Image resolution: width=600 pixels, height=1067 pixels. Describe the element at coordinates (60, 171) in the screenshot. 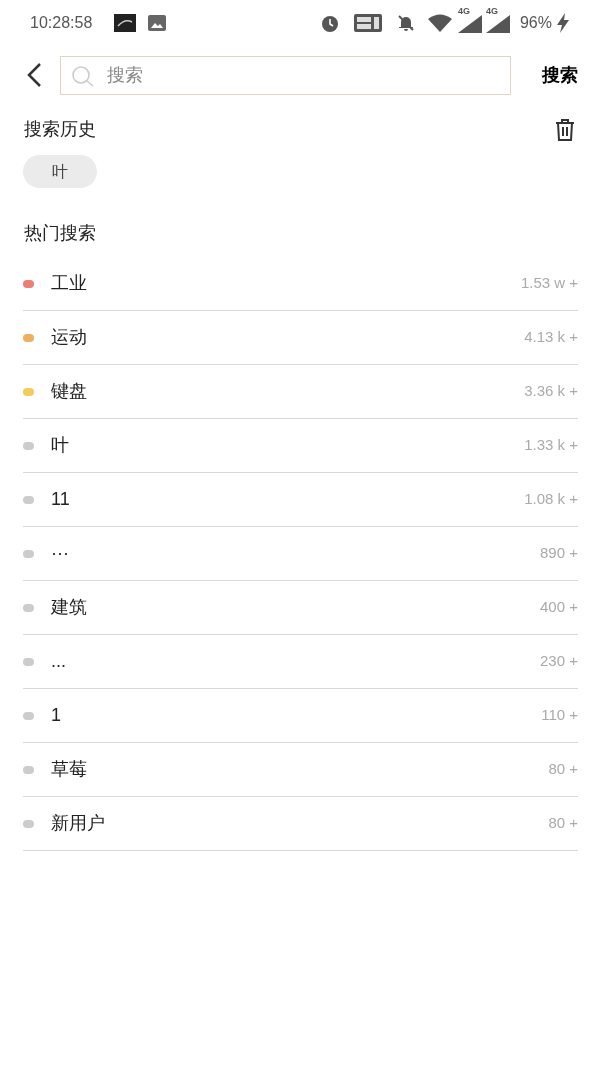

I see `history-chip: 叶` at that location.